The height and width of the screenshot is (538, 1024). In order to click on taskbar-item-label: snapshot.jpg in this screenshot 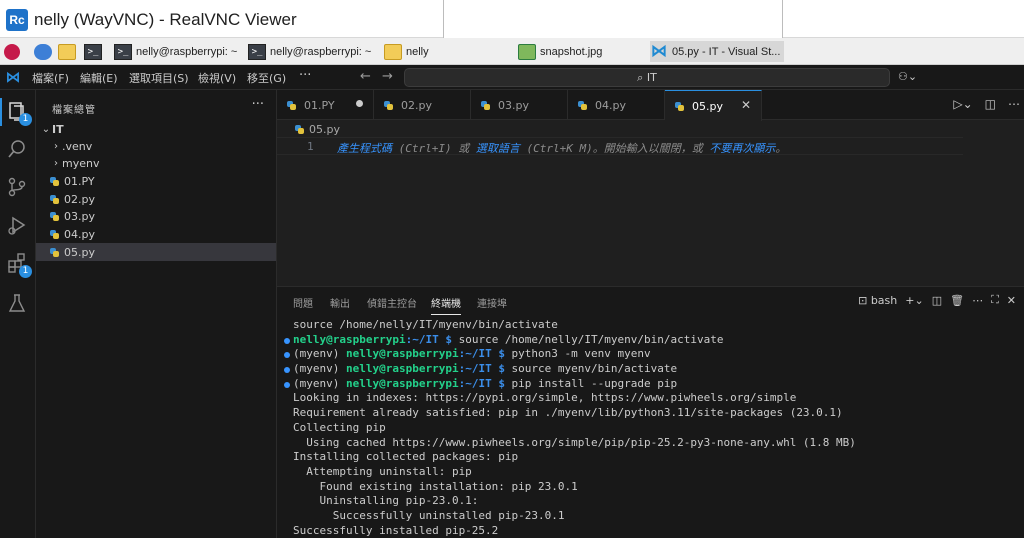, I will do `click(571, 51)`.